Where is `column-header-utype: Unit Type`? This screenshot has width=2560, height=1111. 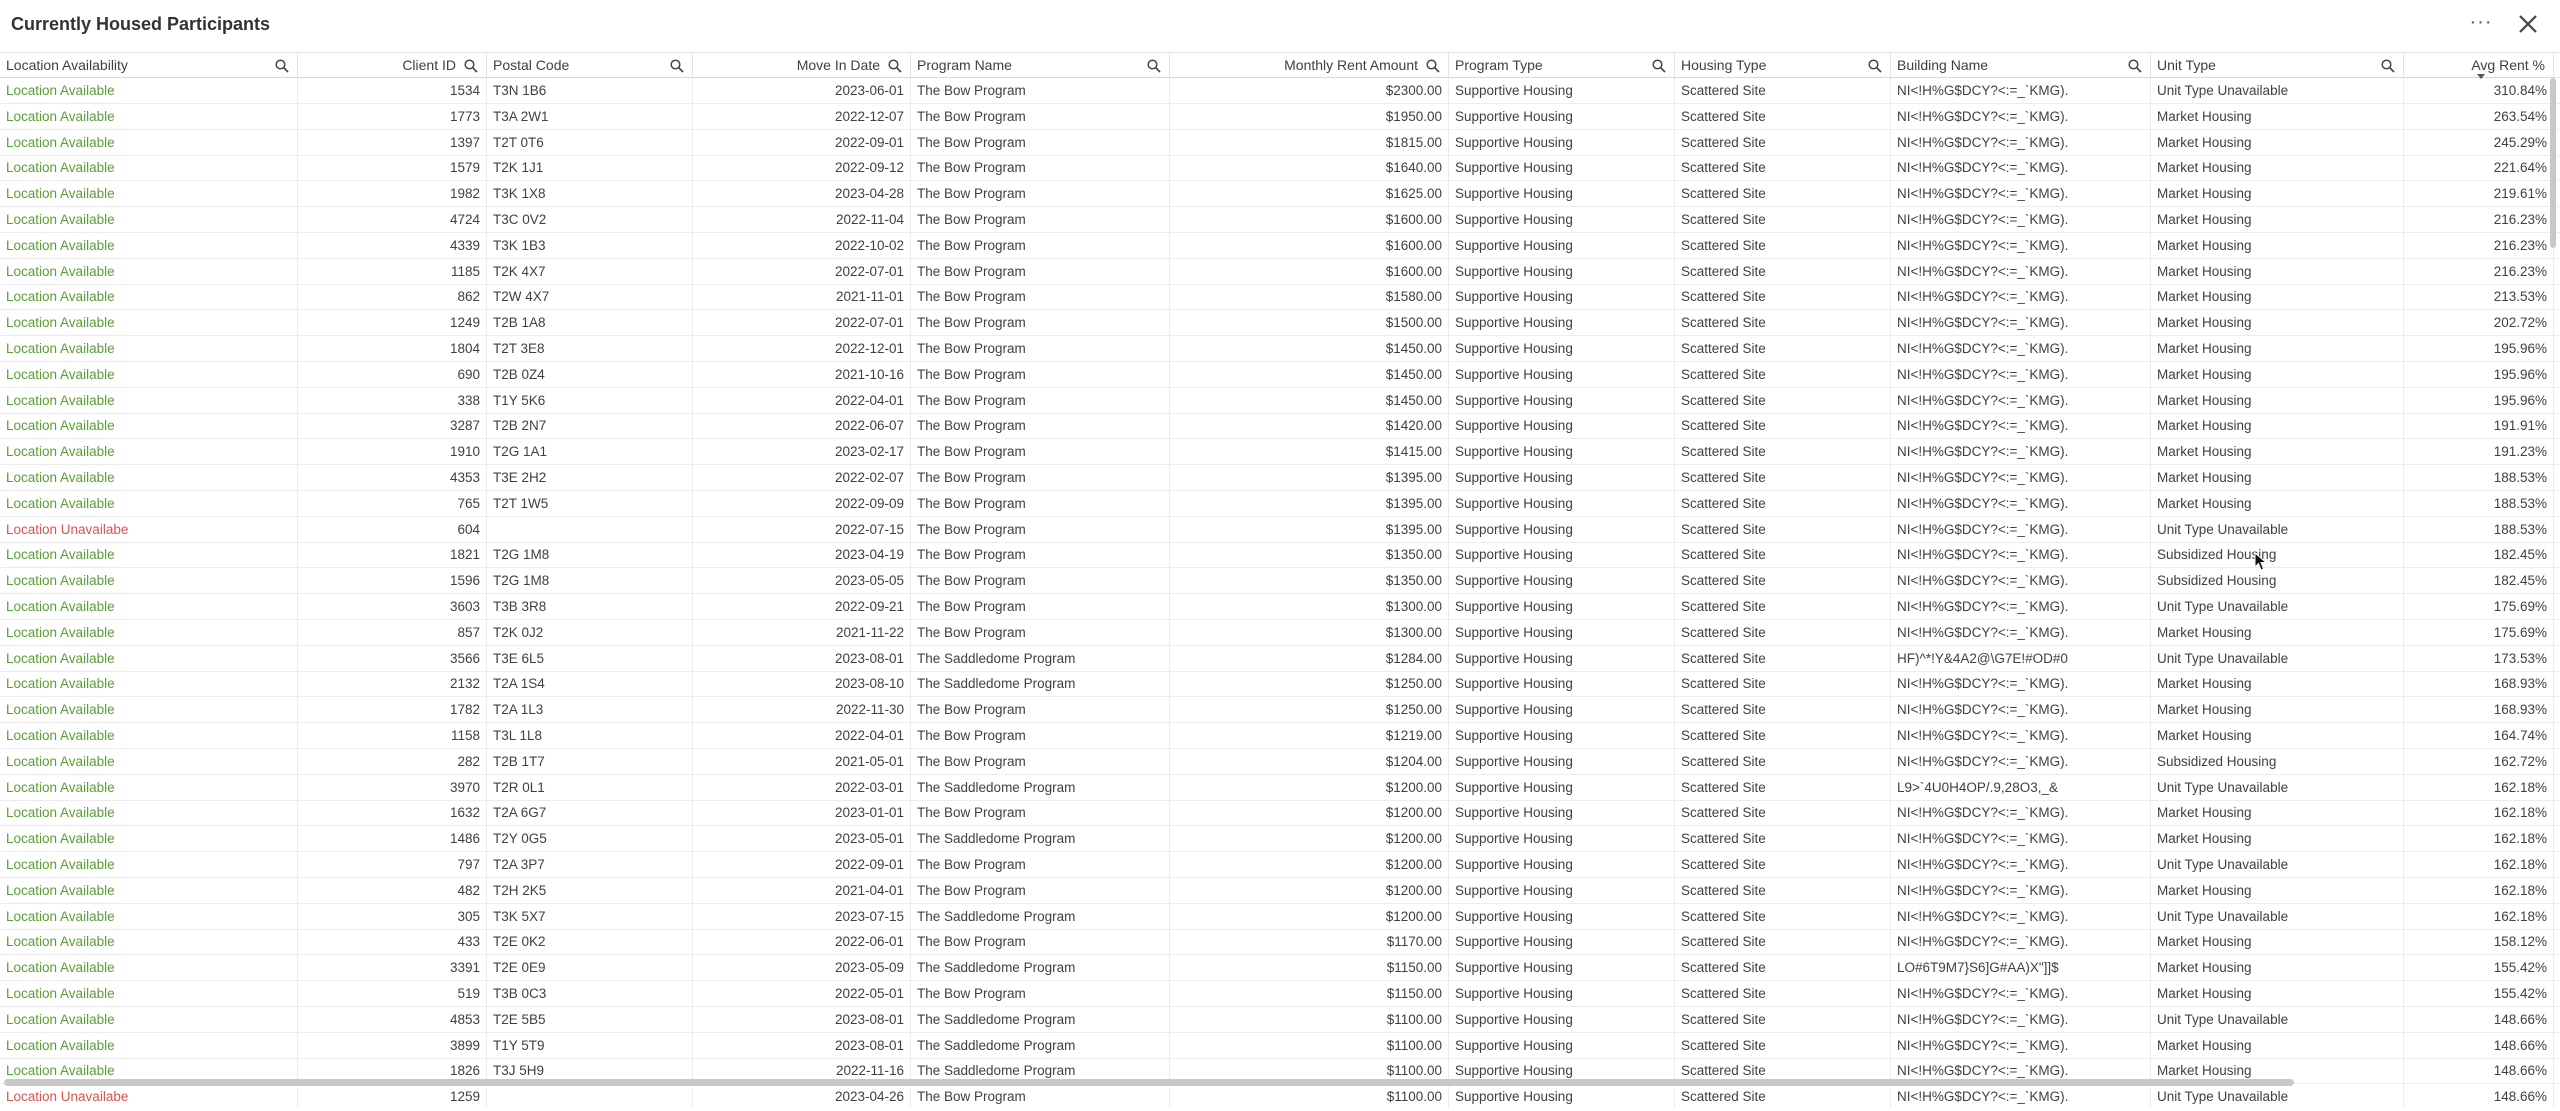 column-header-utype: Unit Type is located at coordinates (2277, 65).